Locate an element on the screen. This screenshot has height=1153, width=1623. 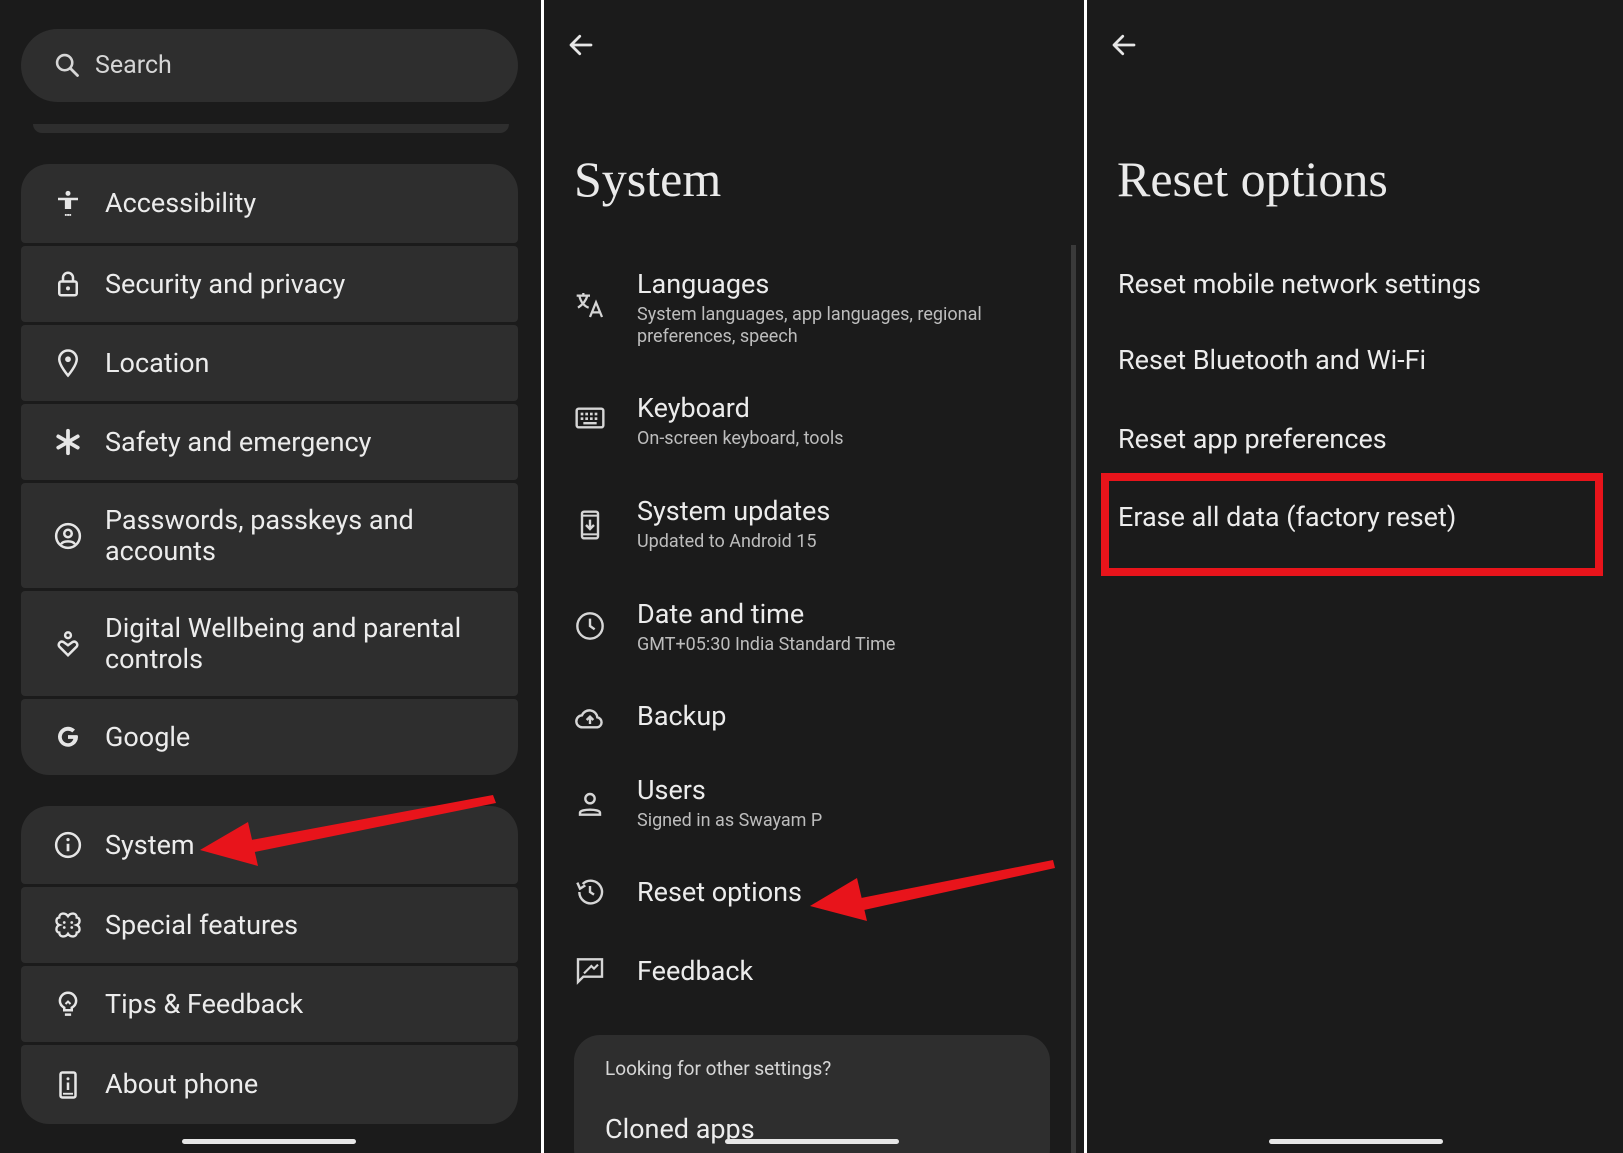
arrow-to-reset-options is located at coordinates (932, 890).